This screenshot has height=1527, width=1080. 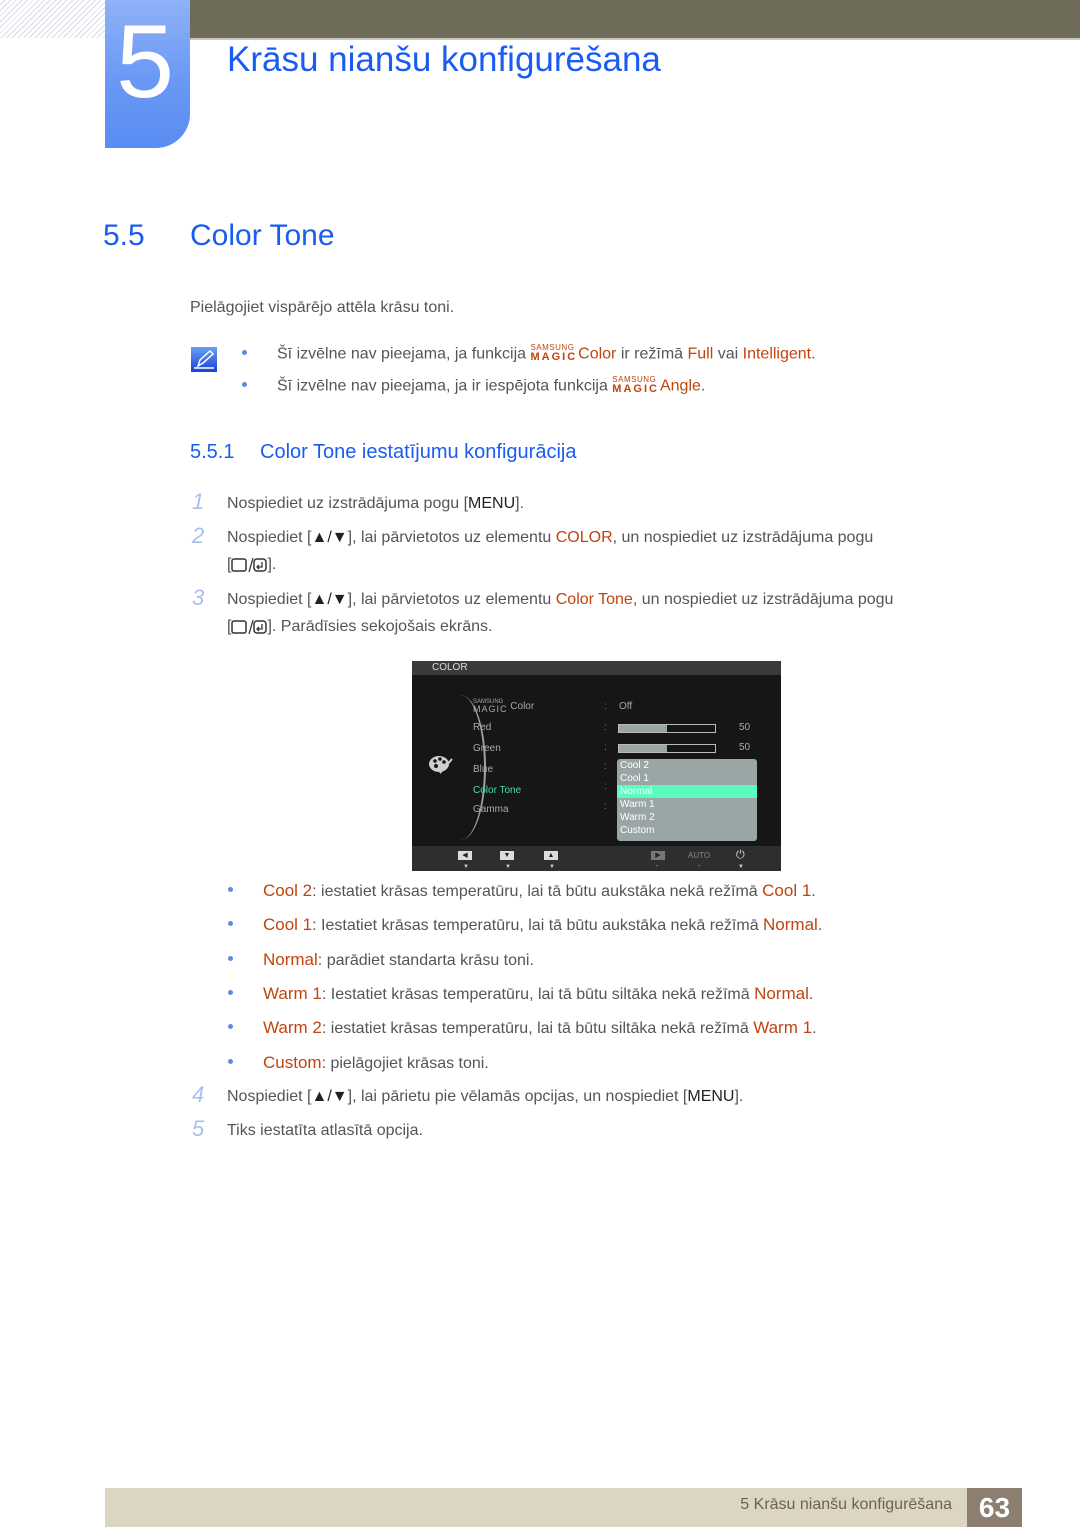 What do you see at coordinates (551, 855) in the screenshot?
I see `up-arrow-icon: ▲` at bounding box center [551, 855].